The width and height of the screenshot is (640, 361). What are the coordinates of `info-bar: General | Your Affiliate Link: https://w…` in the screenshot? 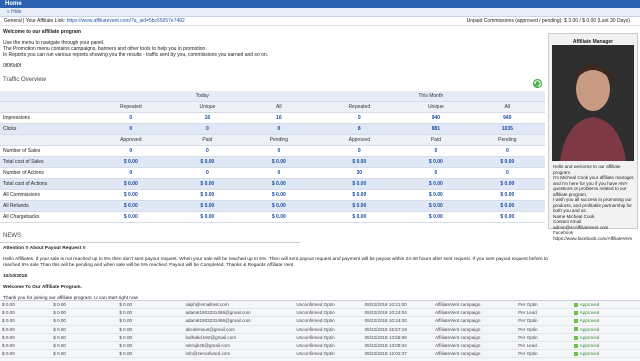 It's located at (320, 21).